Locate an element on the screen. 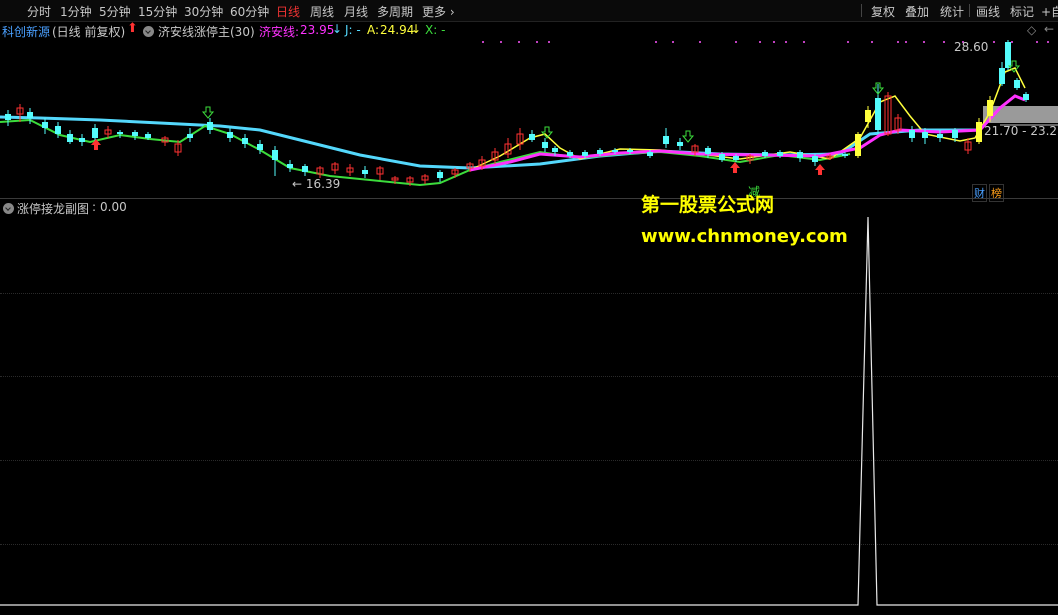 The height and width of the screenshot is (615, 1058). overlay-button: 叠加 is located at coordinates (917, 11).